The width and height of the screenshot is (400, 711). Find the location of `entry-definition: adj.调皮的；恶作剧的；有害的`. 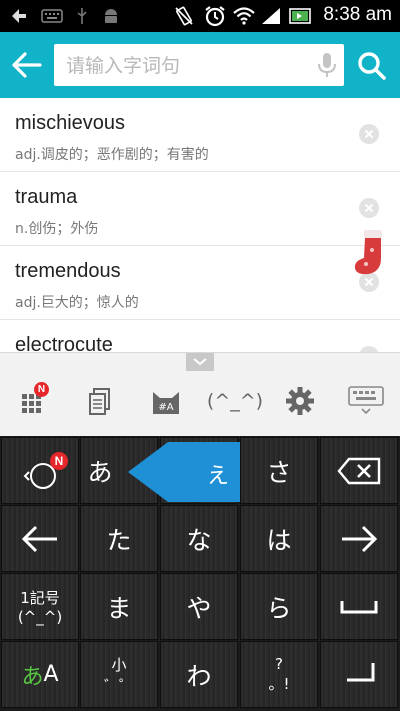

entry-definition: adj.调皮的；恶作剧的；有害的 is located at coordinates (112, 155).